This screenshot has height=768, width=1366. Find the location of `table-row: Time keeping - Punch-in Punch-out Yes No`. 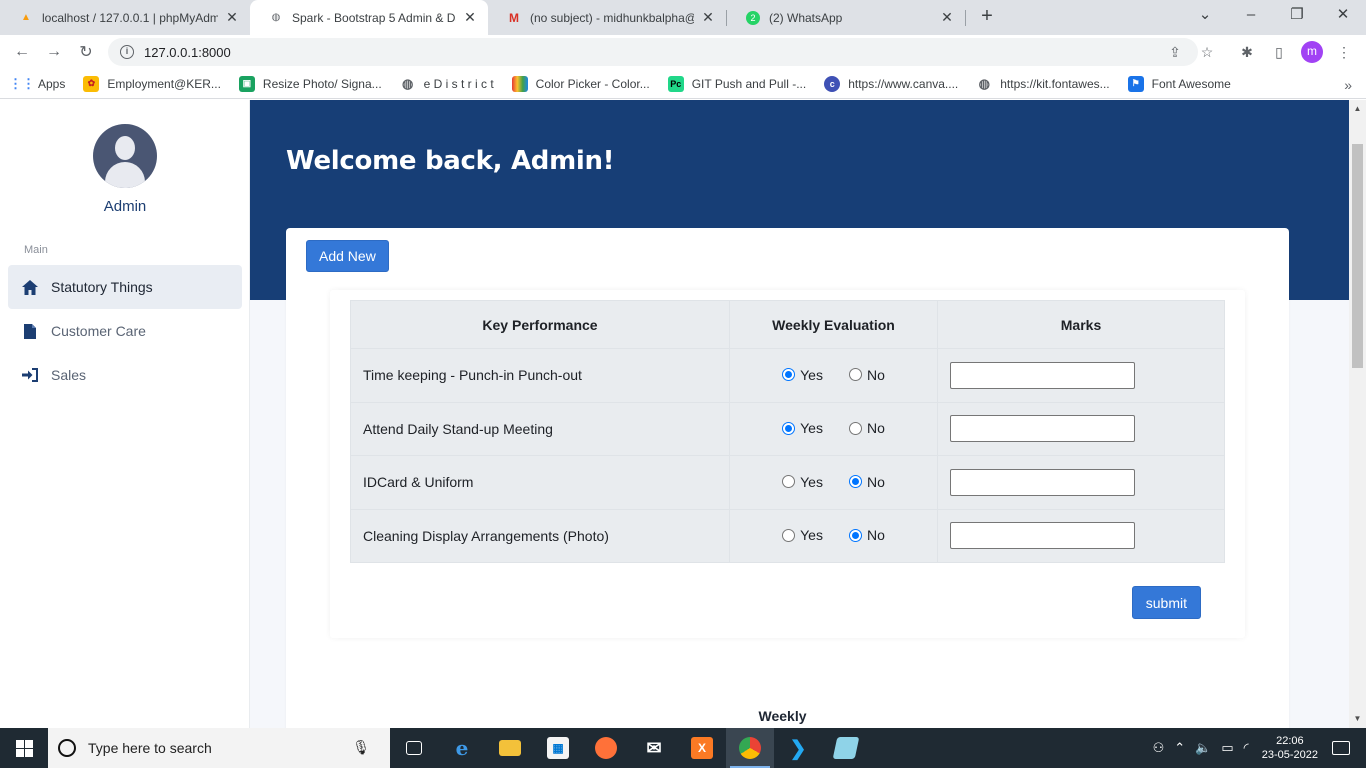

table-row: Time keeping - Punch-in Punch-out Yes No is located at coordinates (787, 375).